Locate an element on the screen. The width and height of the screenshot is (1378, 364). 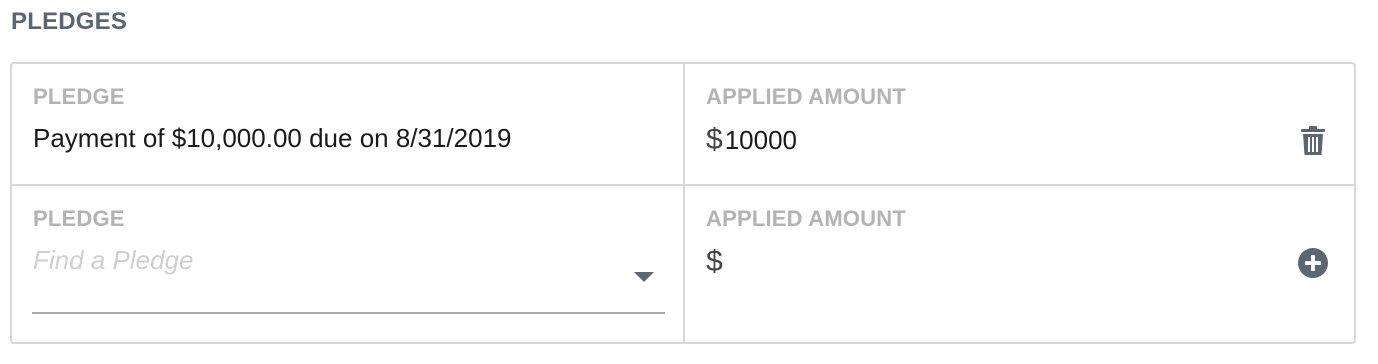
applied-amount-value: 10000 is located at coordinates (761, 140).